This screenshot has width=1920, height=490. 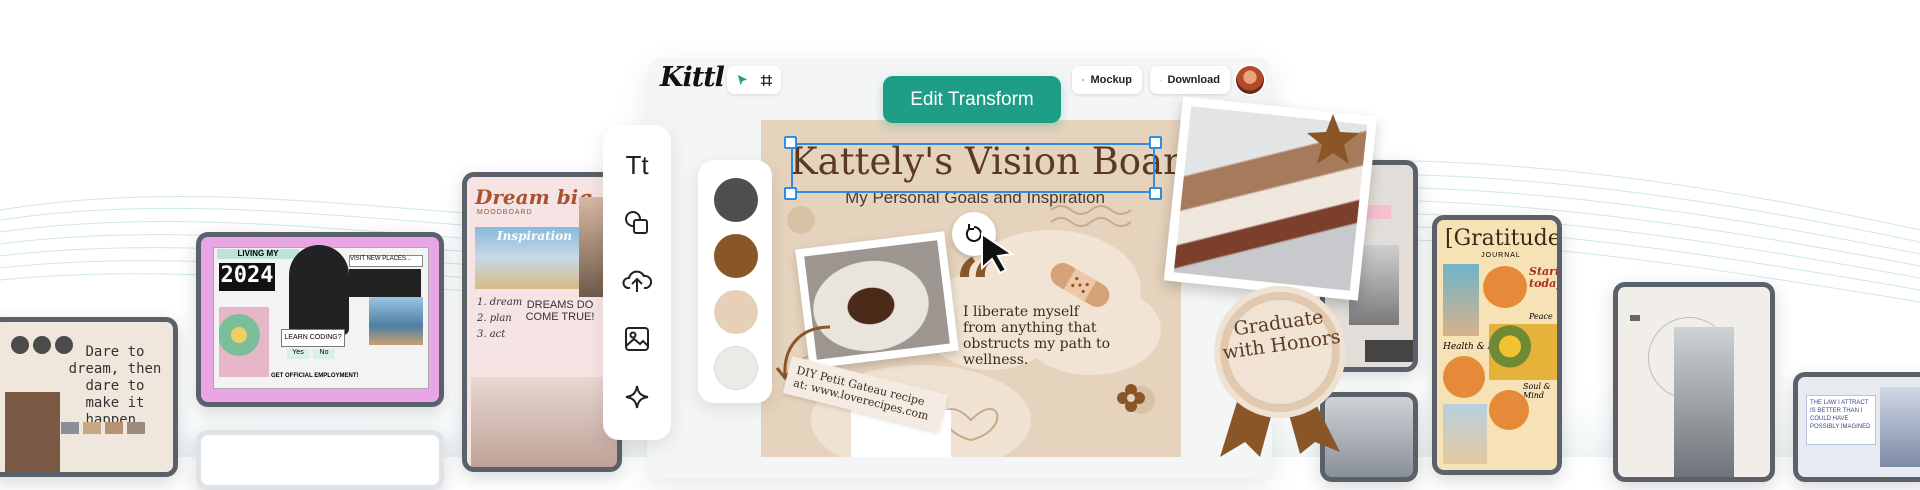 What do you see at coordinates (320, 460) in the screenshot?
I see `template-card-partial` at bounding box center [320, 460].